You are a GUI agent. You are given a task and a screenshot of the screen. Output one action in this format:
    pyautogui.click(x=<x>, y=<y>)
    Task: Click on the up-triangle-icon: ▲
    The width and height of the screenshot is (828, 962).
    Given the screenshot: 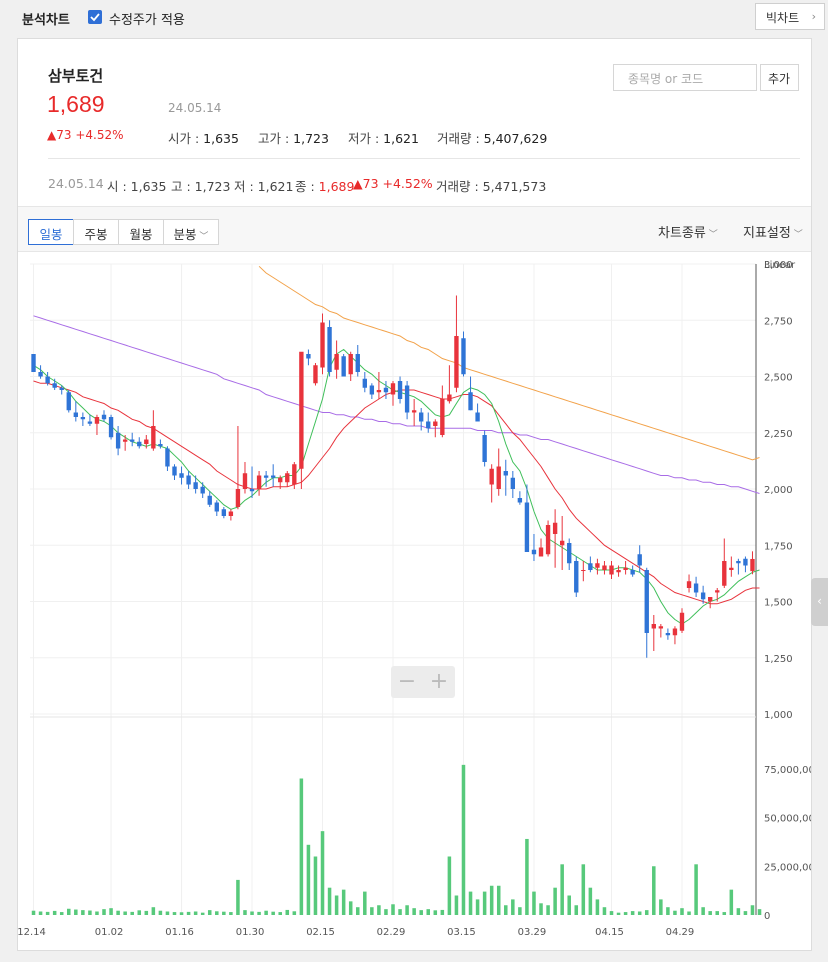 What is the action you would take?
    pyautogui.click(x=358, y=183)
    